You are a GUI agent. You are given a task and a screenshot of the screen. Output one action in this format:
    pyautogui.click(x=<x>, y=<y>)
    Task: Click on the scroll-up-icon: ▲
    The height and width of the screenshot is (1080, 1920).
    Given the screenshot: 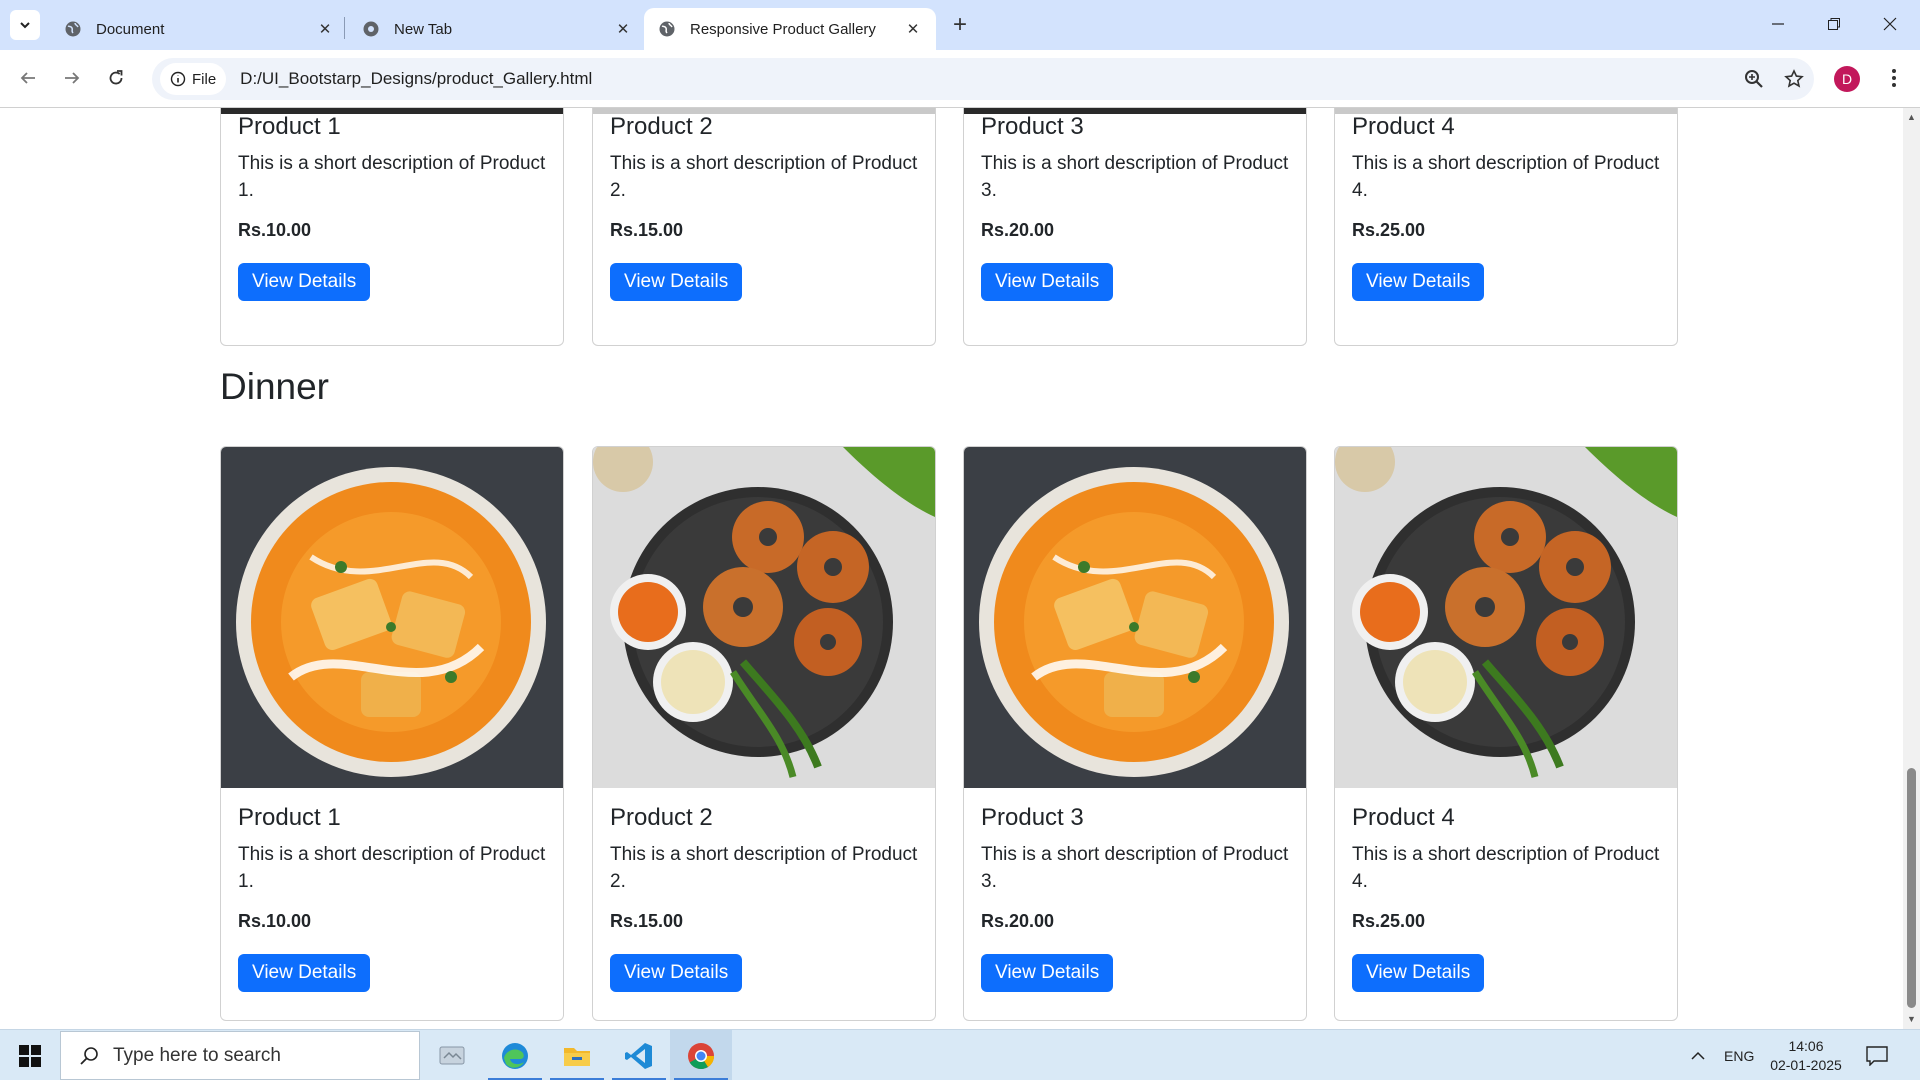 What is the action you would take?
    pyautogui.click(x=1911, y=117)
    